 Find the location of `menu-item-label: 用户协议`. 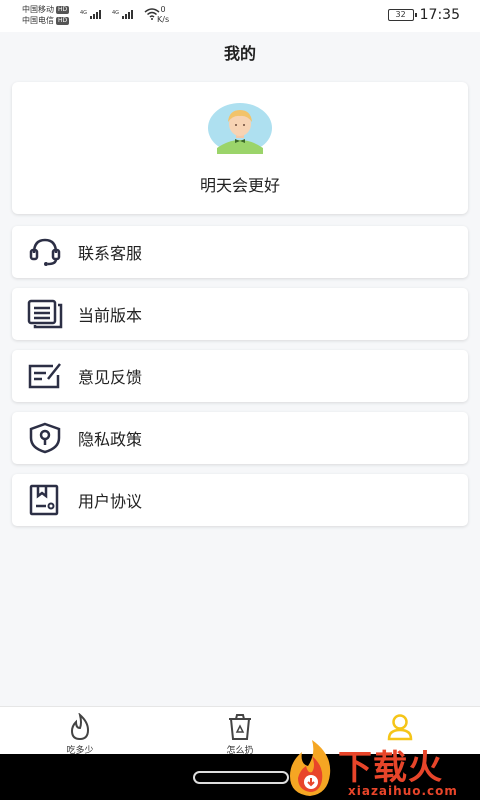

menu-item-label: 用户协议 is located at coordinates (110, 501).